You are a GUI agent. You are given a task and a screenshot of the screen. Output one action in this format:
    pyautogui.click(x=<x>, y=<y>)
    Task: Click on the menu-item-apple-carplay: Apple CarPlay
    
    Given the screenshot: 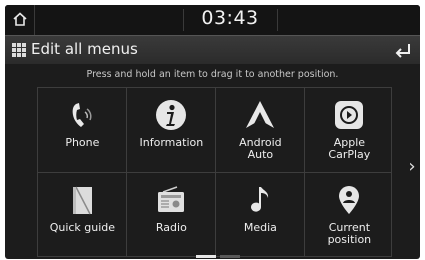 What is the action you would take?
    pyautogui.click(x=349, y=129)
    